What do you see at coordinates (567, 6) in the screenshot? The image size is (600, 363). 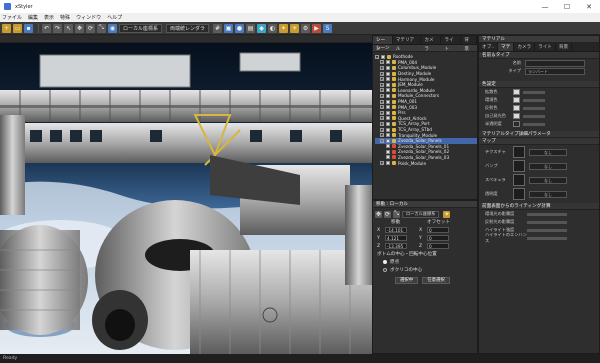 I see `maximize-button: ☐` at bounding box center [567, 6].